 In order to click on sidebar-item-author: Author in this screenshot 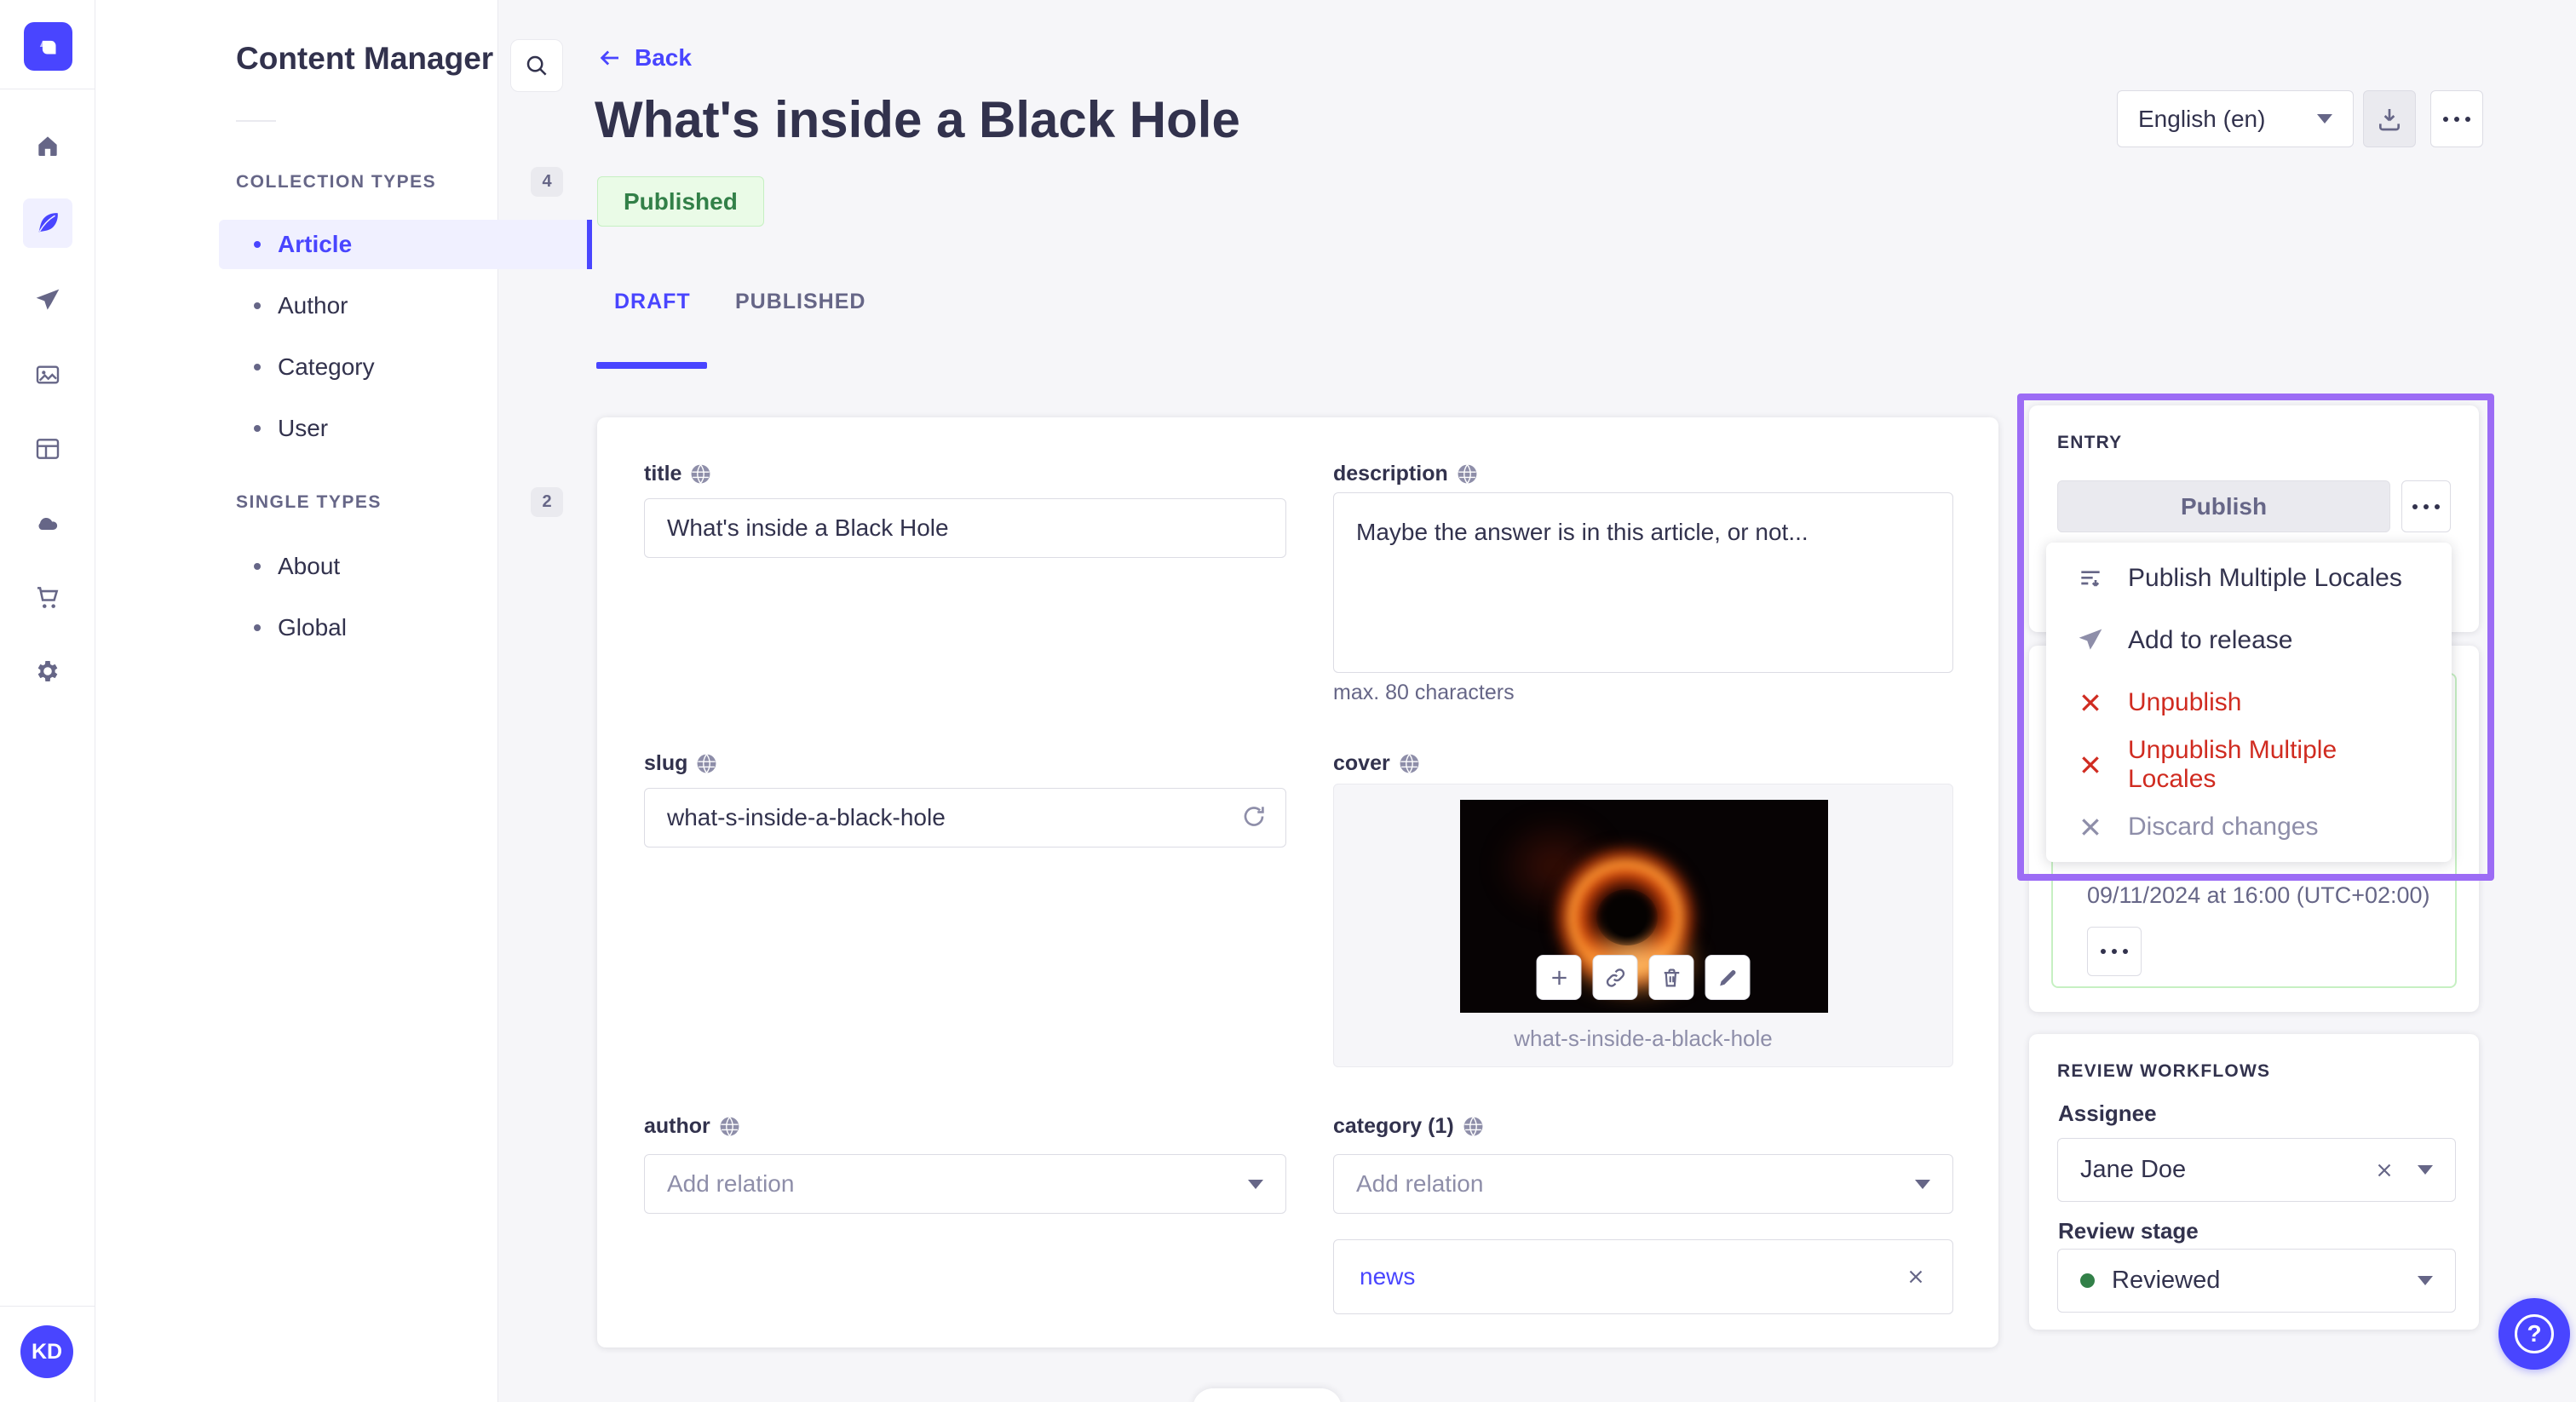, I will do `click(405, 305)`.